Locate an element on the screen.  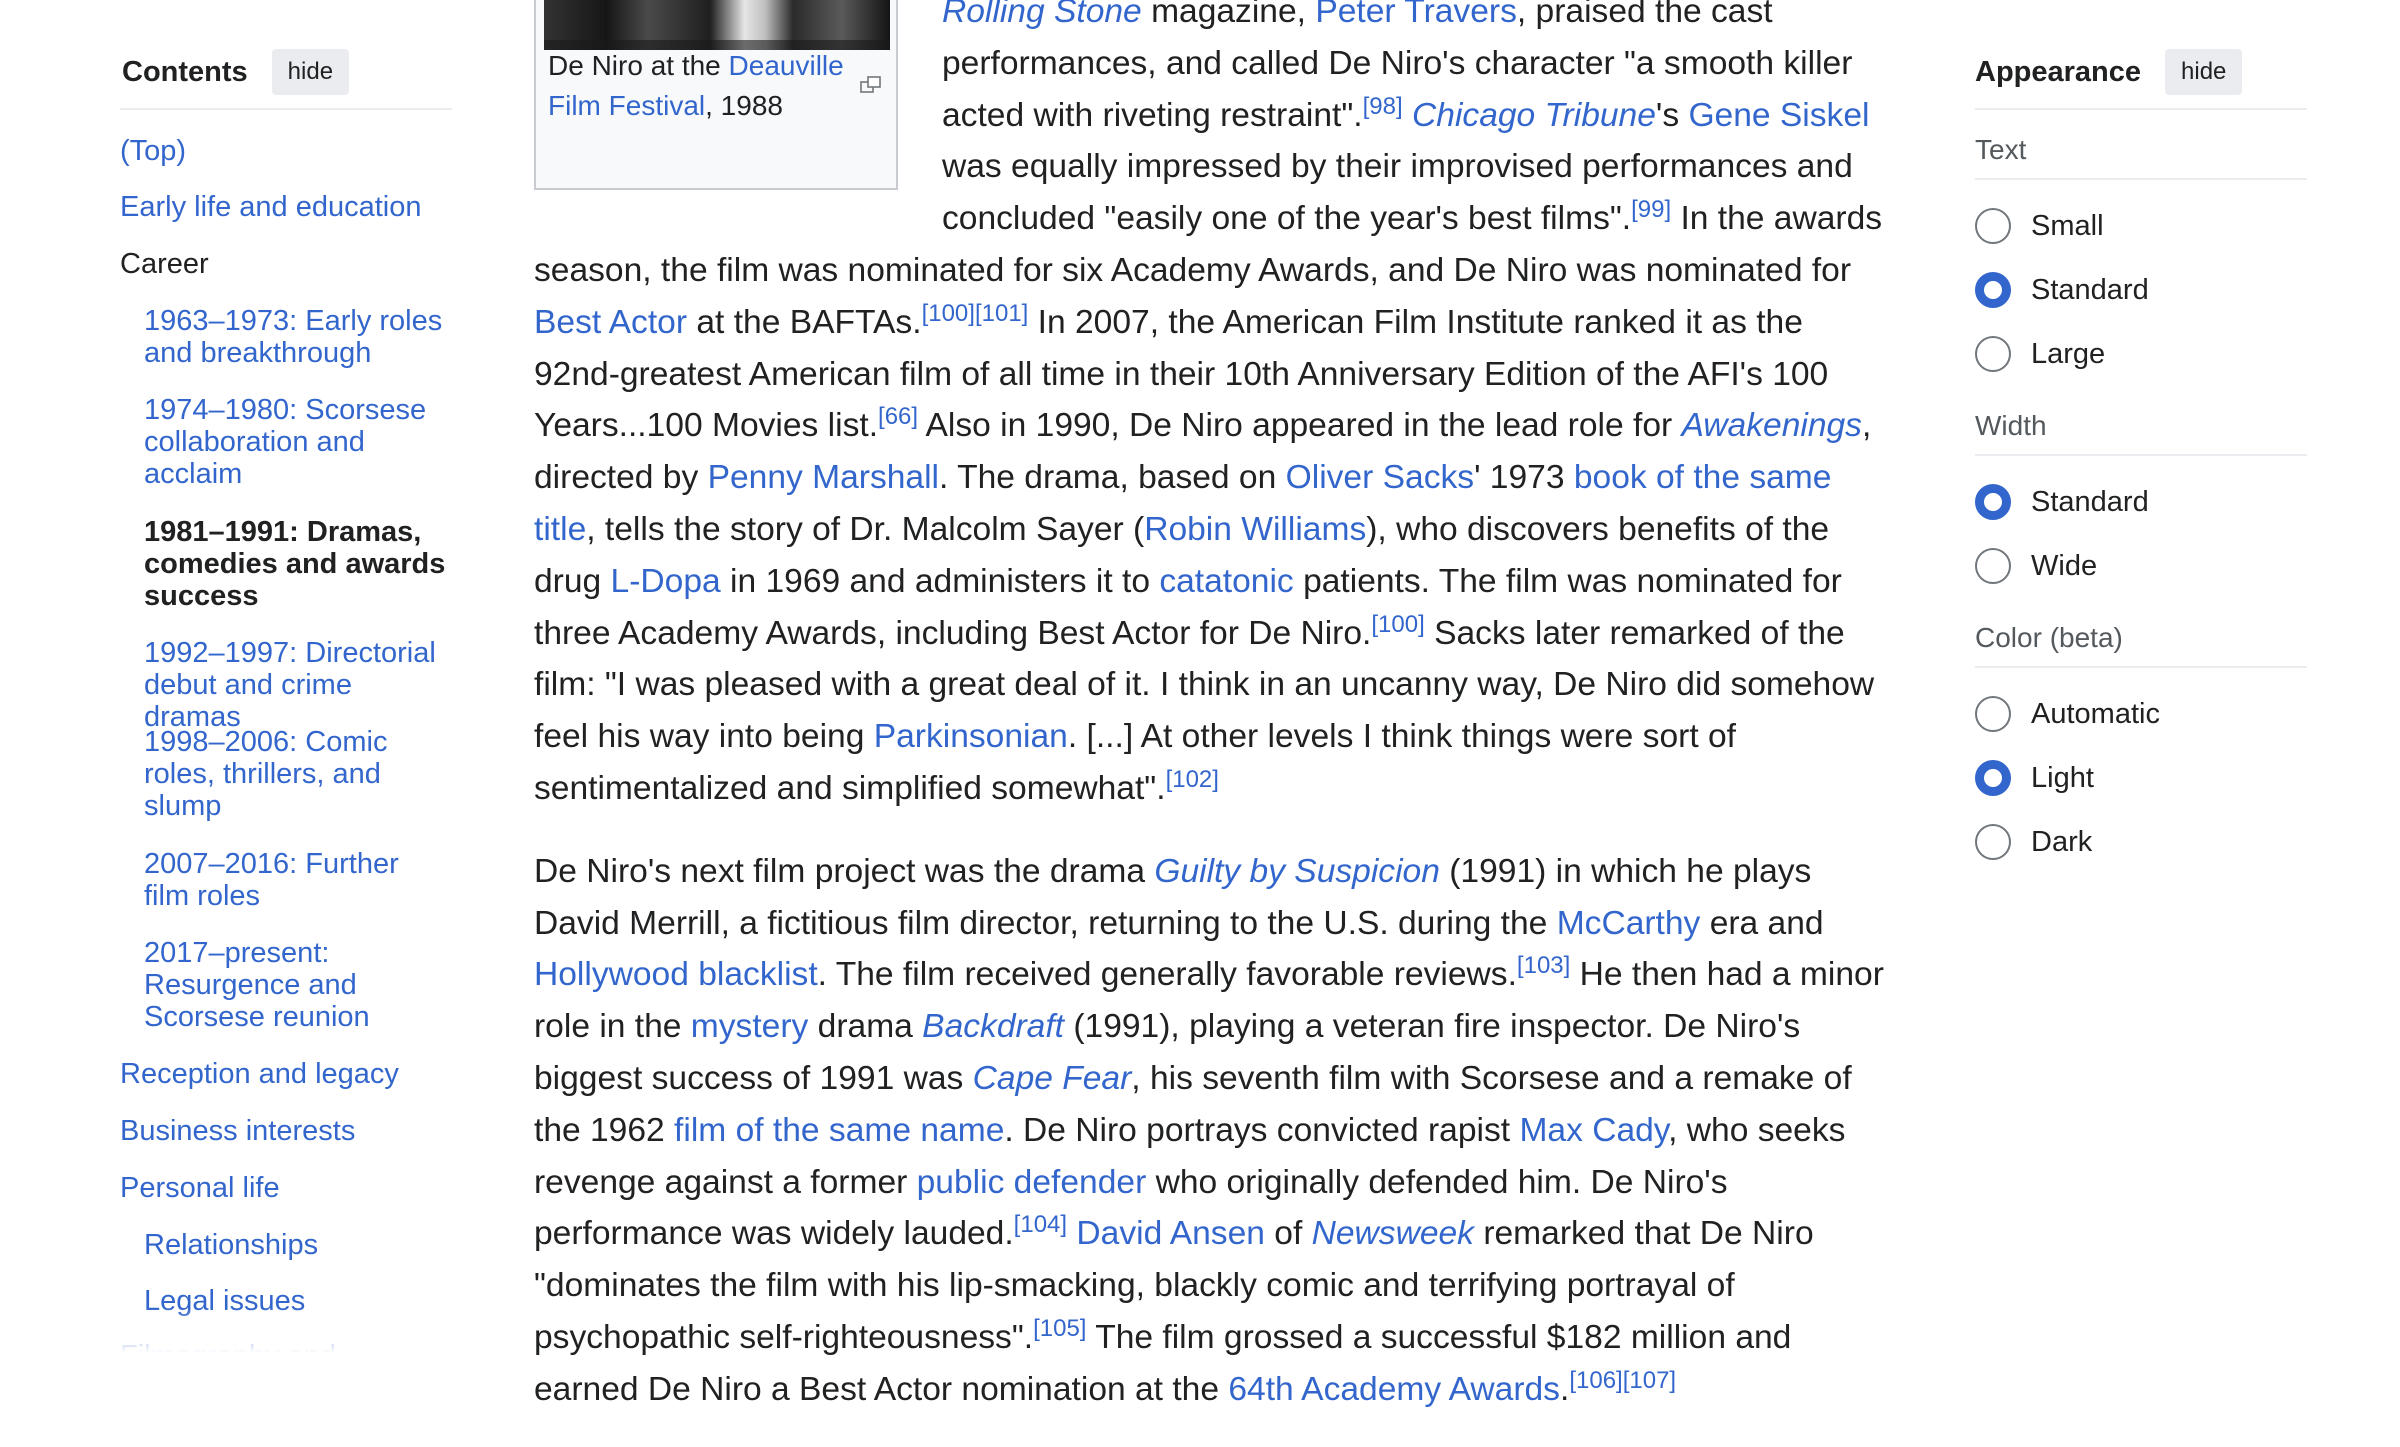
radio-text-large: Large is located at coordinates (2040, 354).